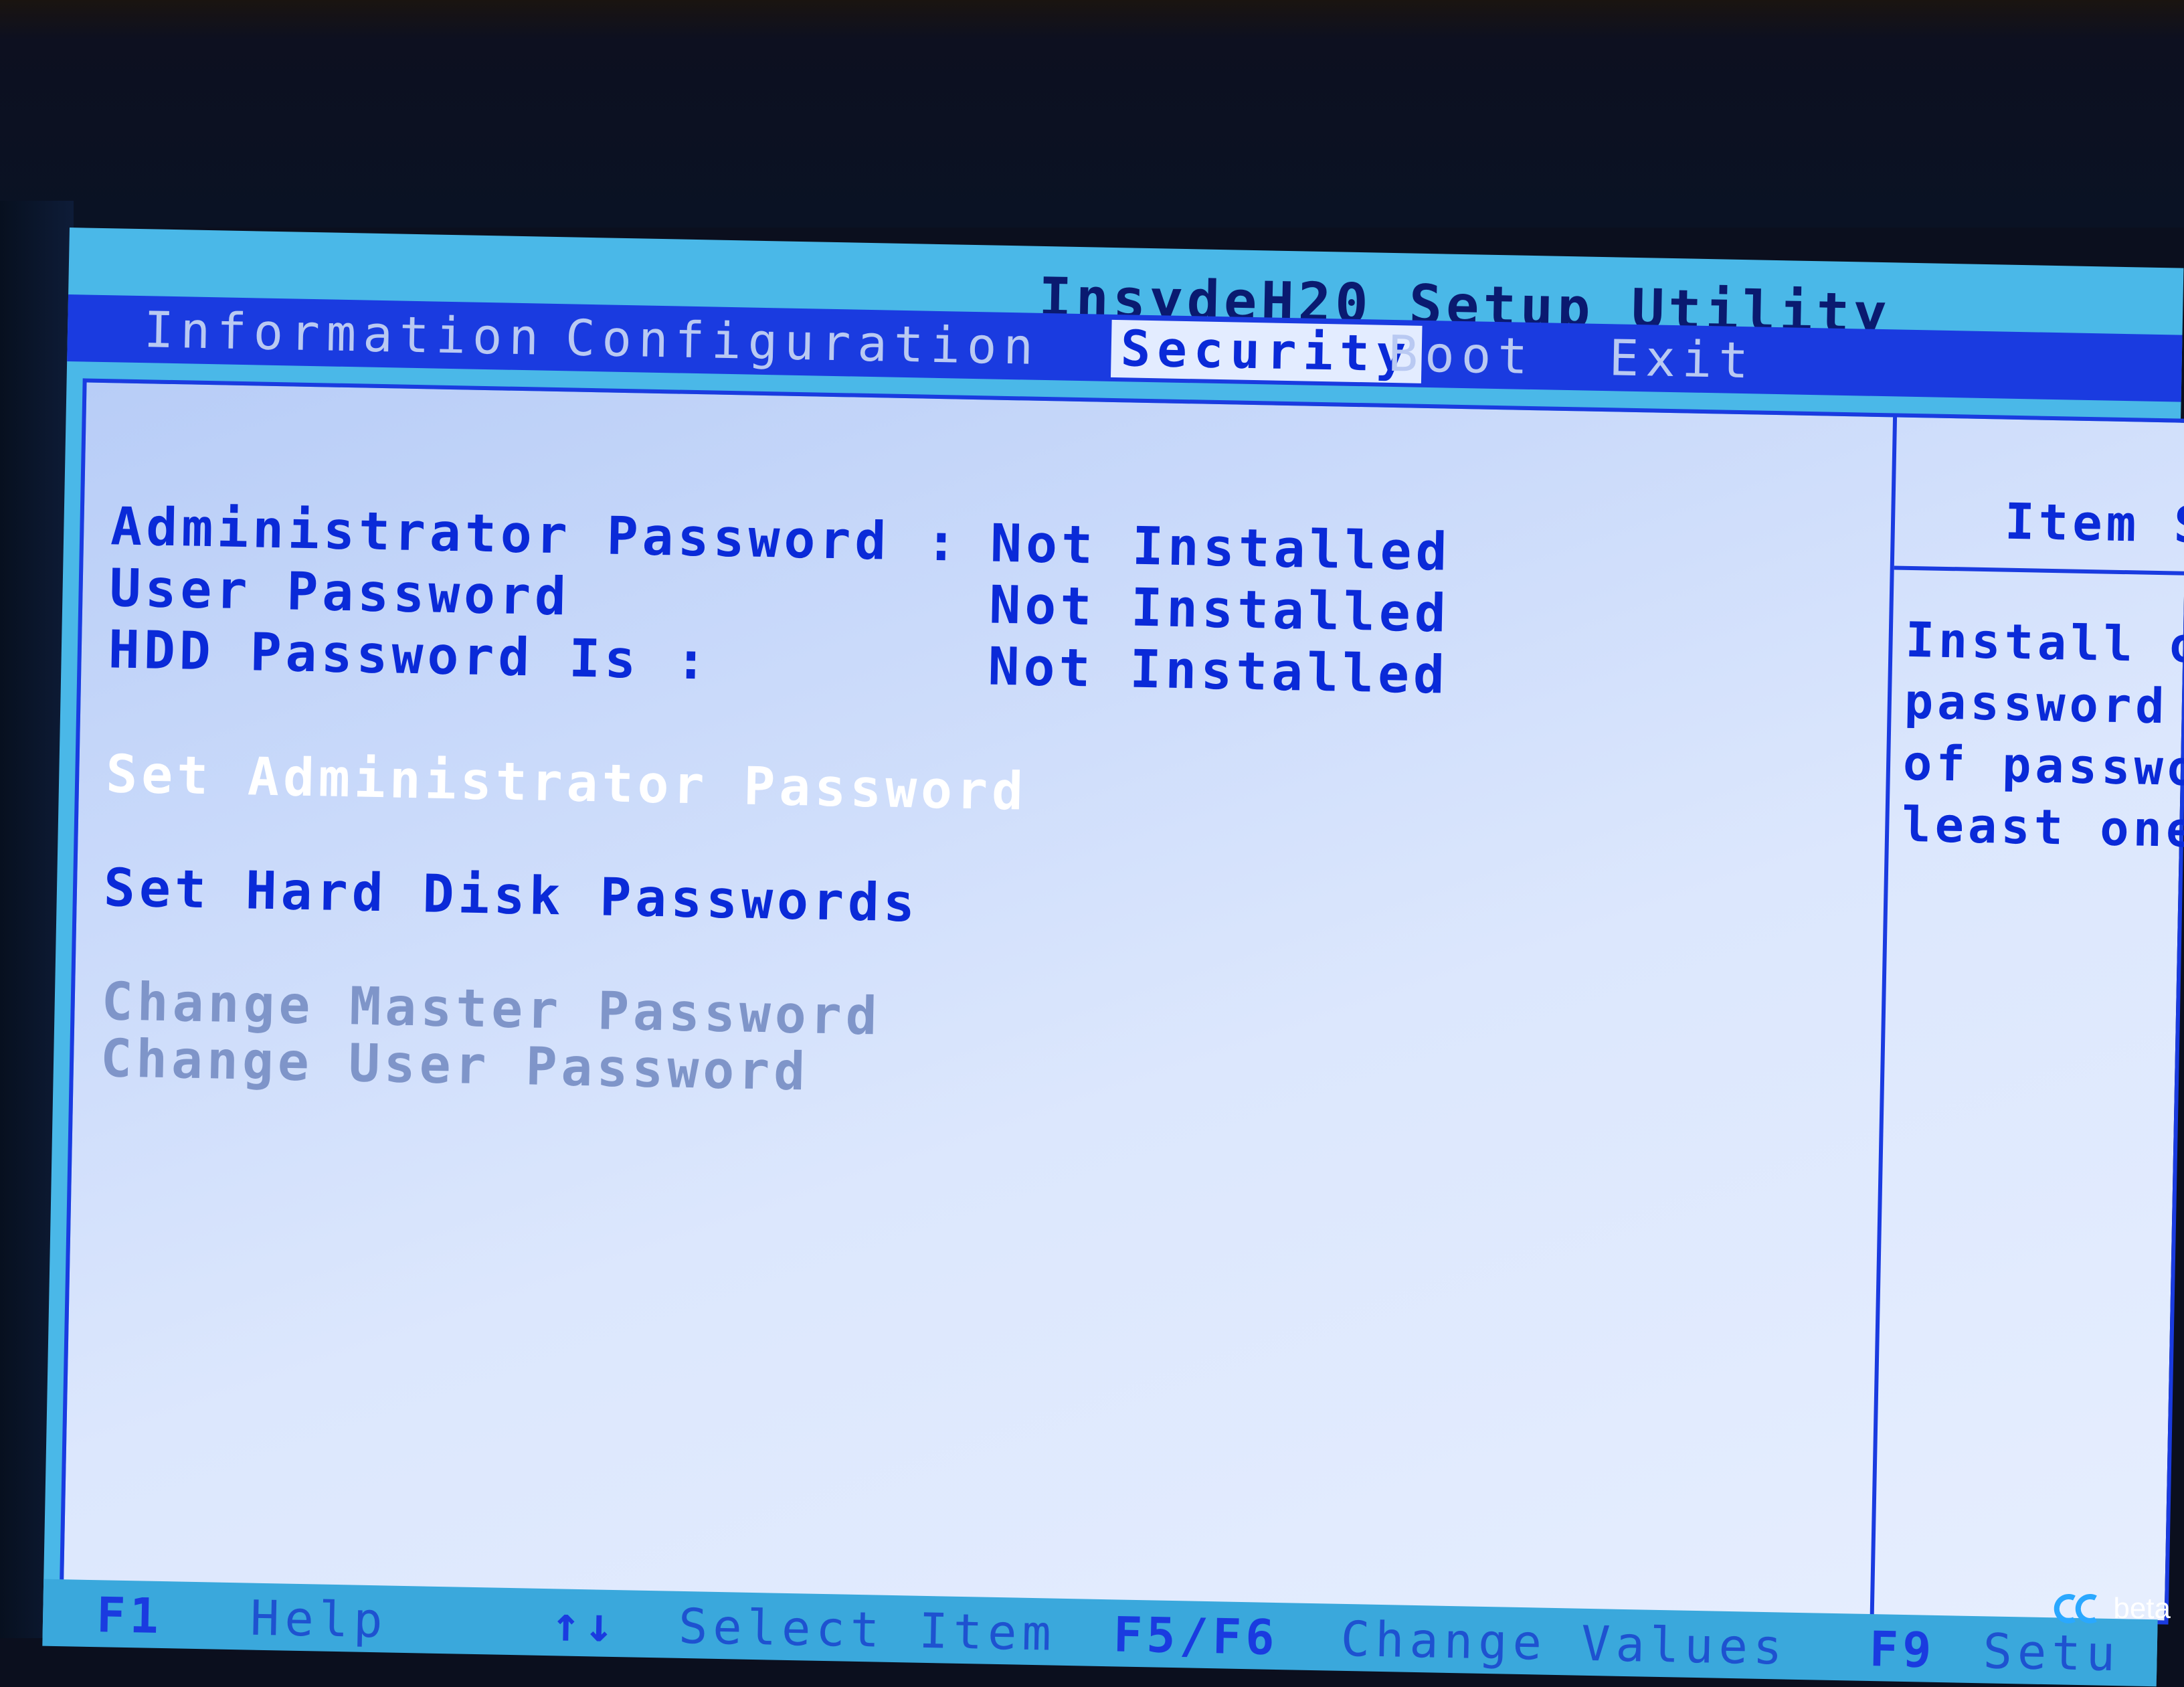 The height and width of the screenshot is (1687, 2184). Describe the element at coordinates (802, 342) in the screenshot. I see `tab-configuration: Configuration` at that location.